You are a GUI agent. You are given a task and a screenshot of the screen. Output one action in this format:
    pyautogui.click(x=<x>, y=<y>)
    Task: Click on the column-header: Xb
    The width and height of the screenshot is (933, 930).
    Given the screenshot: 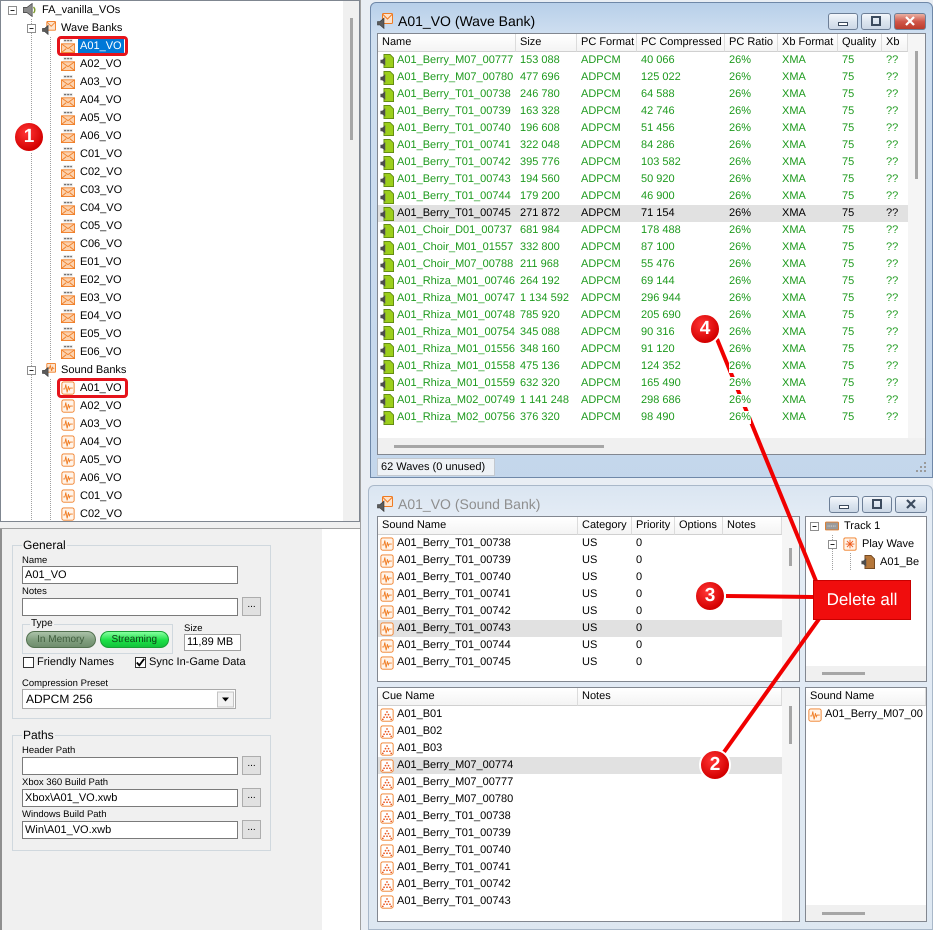 What is the action you would take?
    pyautogui.click(x=895, y=43)
    